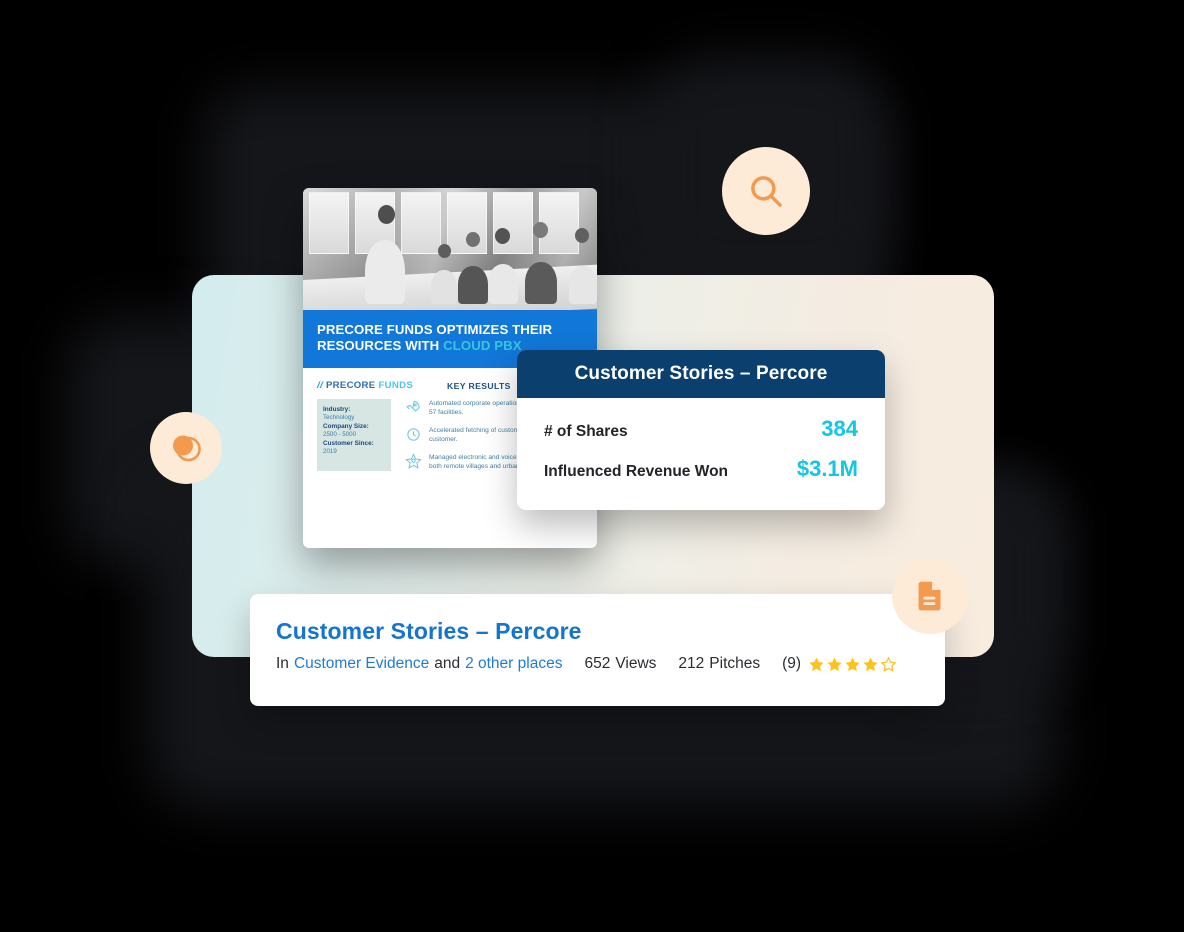 This screenshot has height=932, width=1184. Describe the element at coordinates (330, 452) in the screenshot. I see `customer-since-value: 2019` at that location.